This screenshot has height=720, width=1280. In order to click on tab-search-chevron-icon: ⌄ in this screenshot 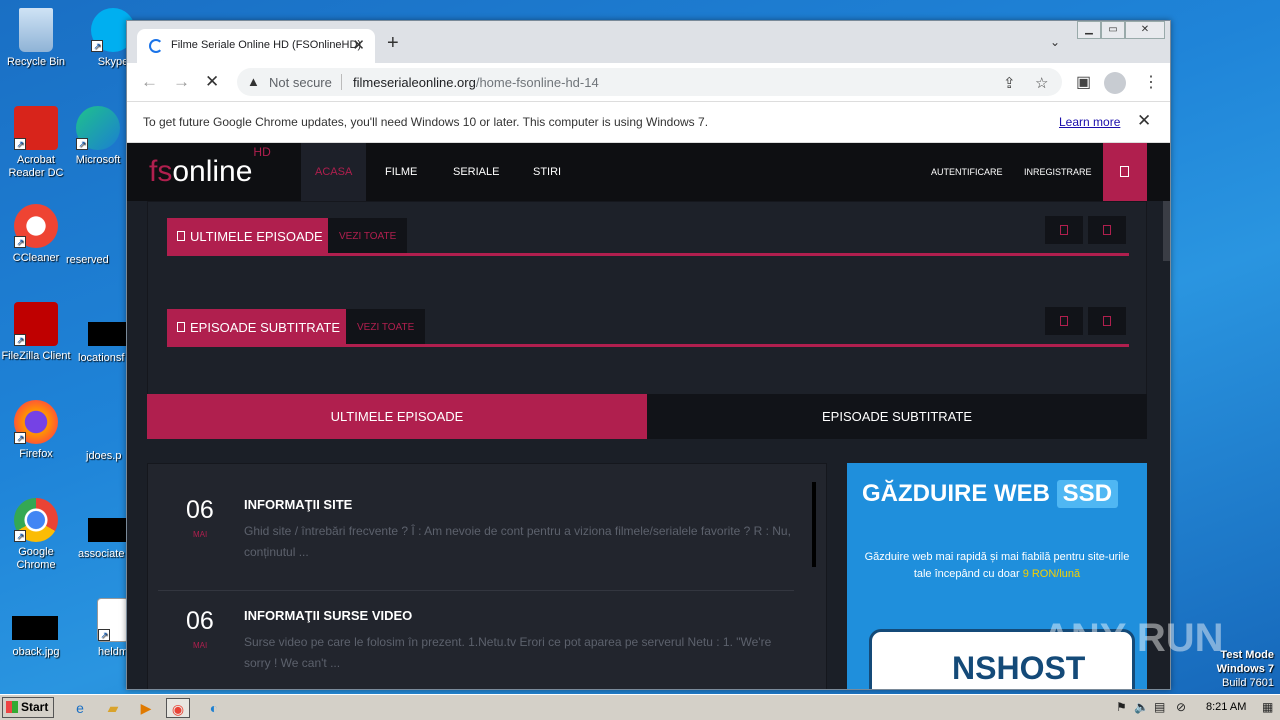, I will do `click(1055, 42)`.